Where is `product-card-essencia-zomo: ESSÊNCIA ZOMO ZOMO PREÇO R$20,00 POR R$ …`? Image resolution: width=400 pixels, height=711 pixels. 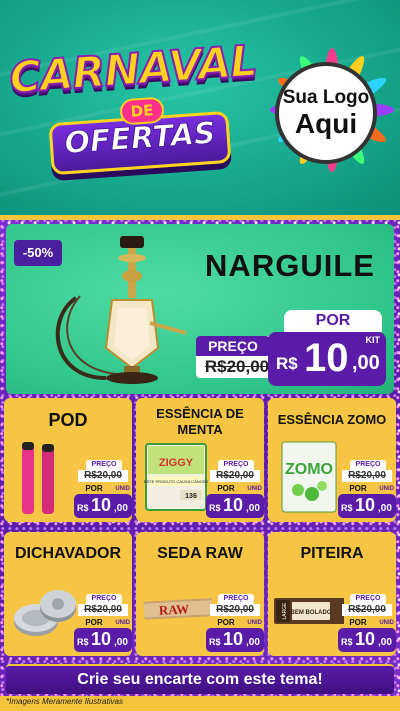
product-card-essencia-zomo: ESSÊNCIA ZOMO ZOMO PREÇO R$20,00 POR R$ … is located at coordinates (332, 460).